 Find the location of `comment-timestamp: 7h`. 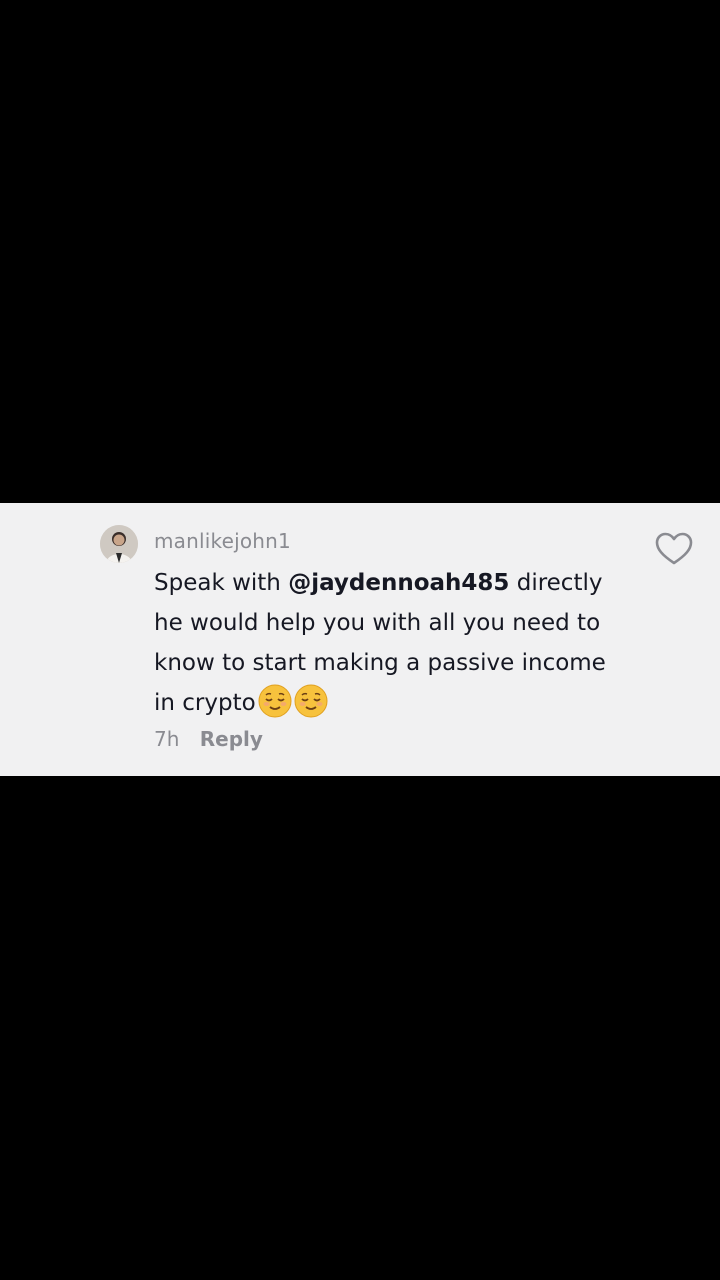

comment-timestamp: 7h is located at coordinates (167, 739).